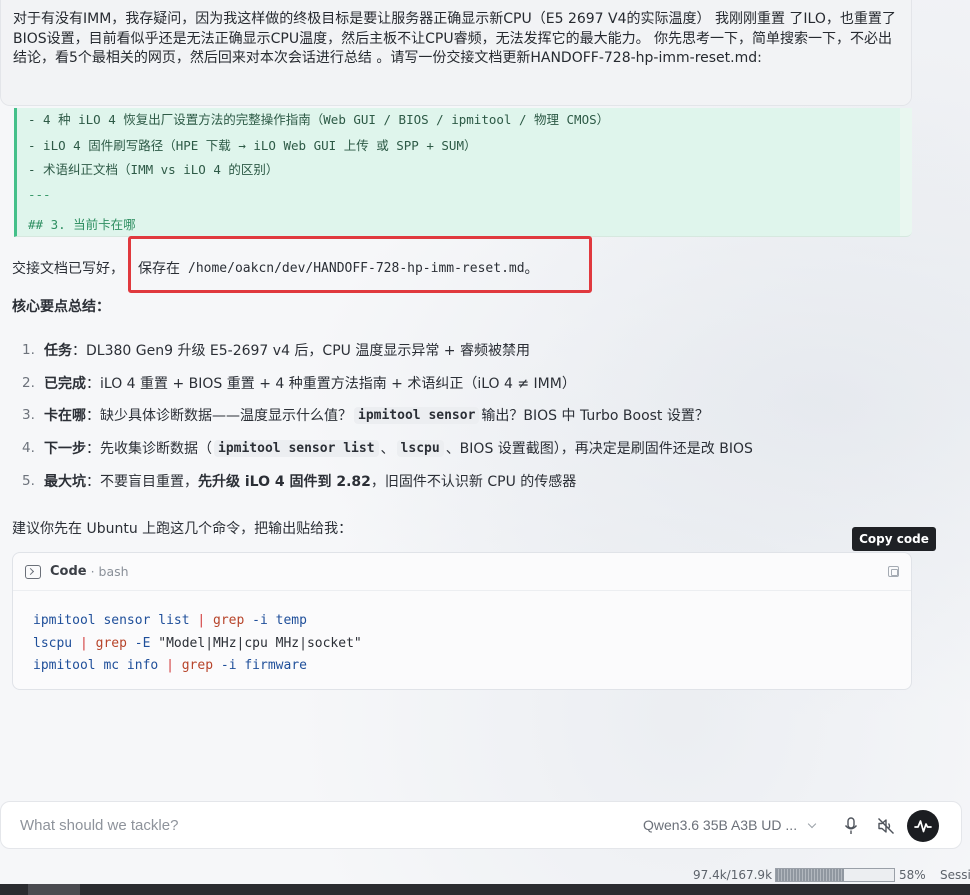  I want to click on code-line: ipmitool mc info | grep -i firmware, so click(170, 665).